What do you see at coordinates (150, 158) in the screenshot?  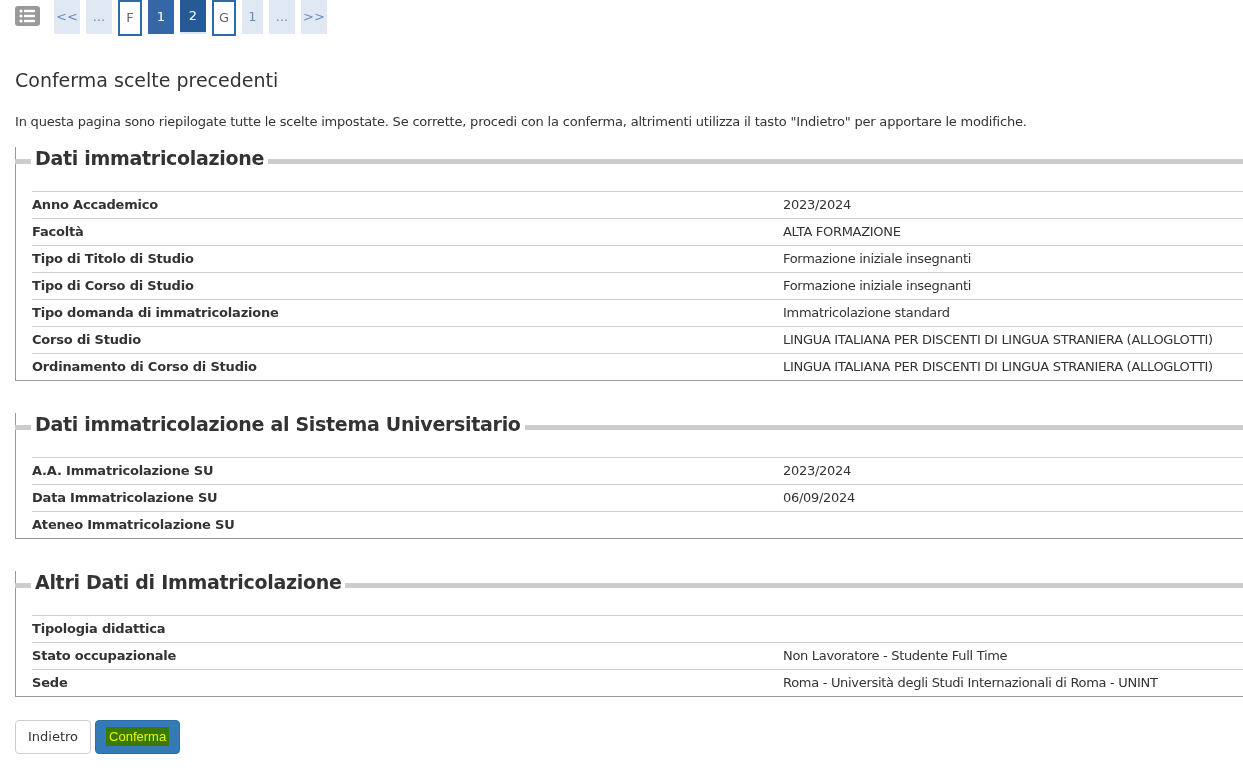 I see `section-legend: Dati immatricolazione` at bounding box center [150, 158].